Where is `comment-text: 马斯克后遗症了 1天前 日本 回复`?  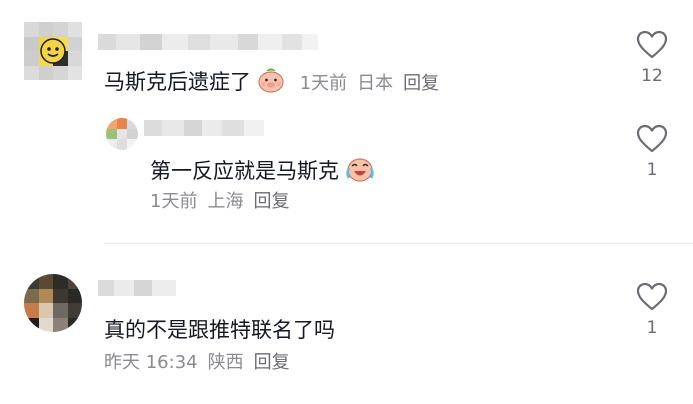 comment-text: 马斯克后遗症了 1天前 日本 回复 is located at coordinates (276, 81).